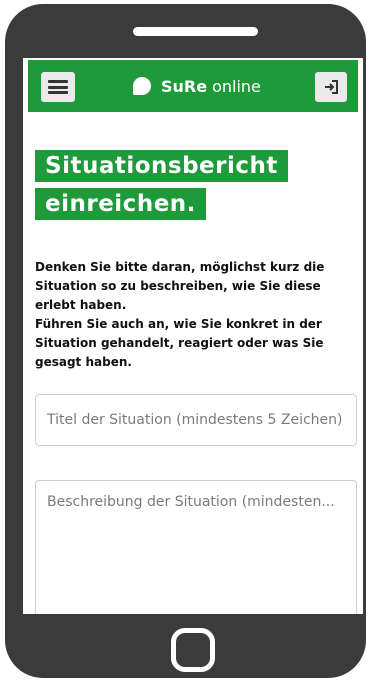 Image resolution: width=371 pixels, height=681 pixels. What do you see at coordinates (193, 650) in the screenshot?
I see `home-button-icon` at bounding box center [193, 650].